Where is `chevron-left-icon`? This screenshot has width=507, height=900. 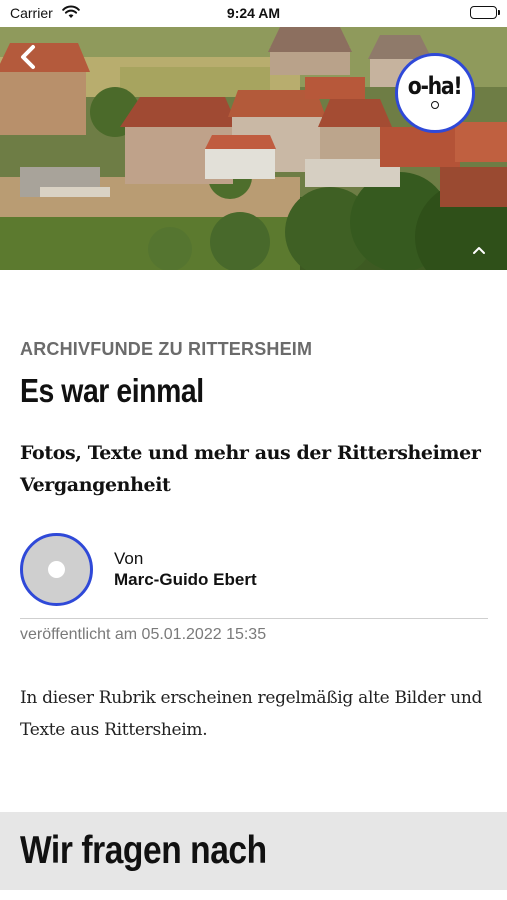
chevron-left-icon is located at coordinates (28, 57).